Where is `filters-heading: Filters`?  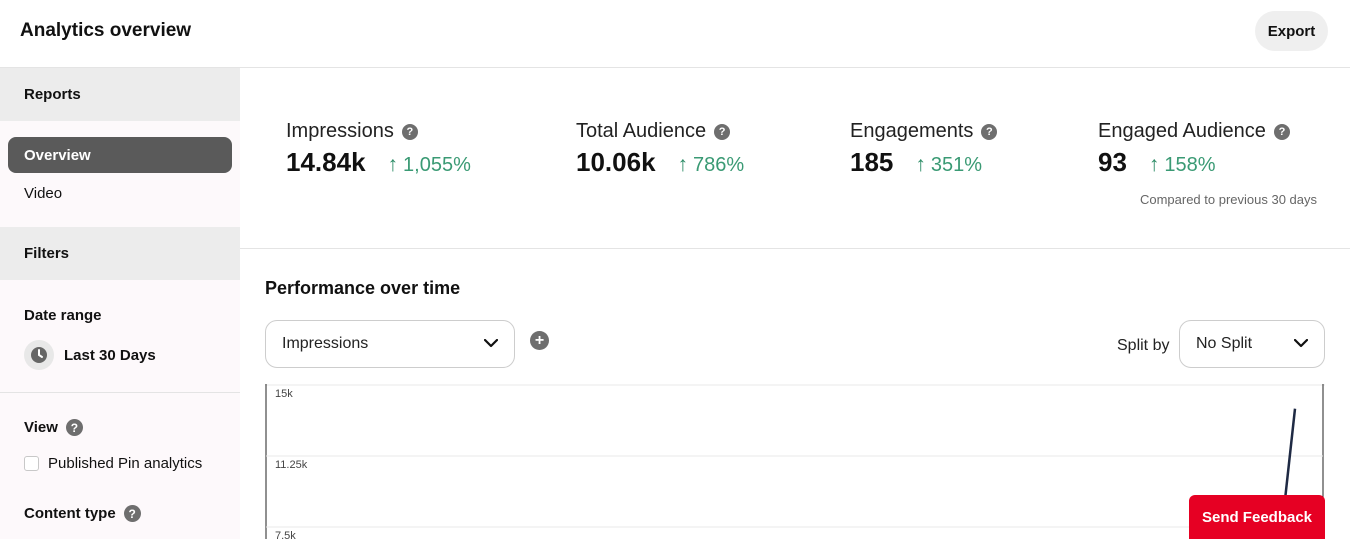 filters-heading: Filters is located at coordinates (120, 253).